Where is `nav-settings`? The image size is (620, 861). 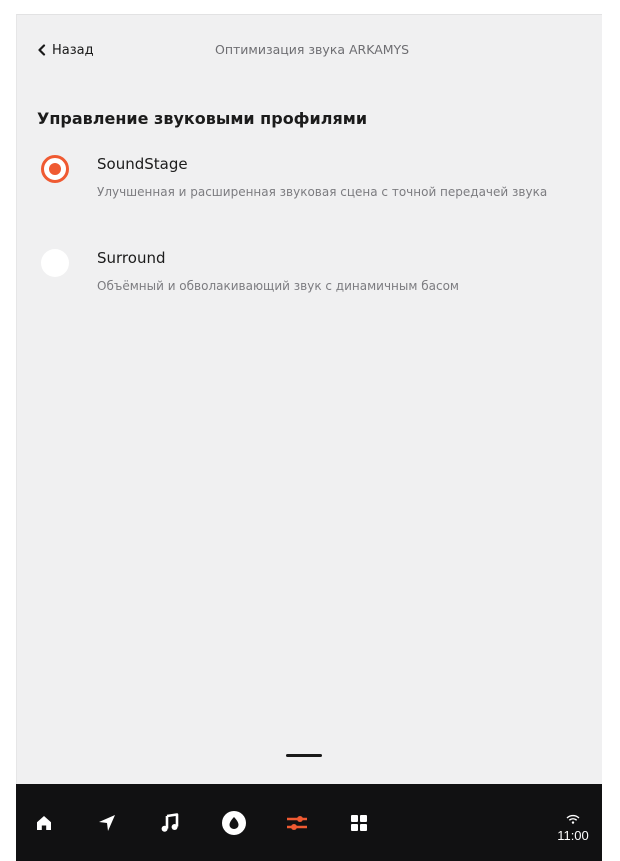
nav-settings is located at coordinates (297, 822).